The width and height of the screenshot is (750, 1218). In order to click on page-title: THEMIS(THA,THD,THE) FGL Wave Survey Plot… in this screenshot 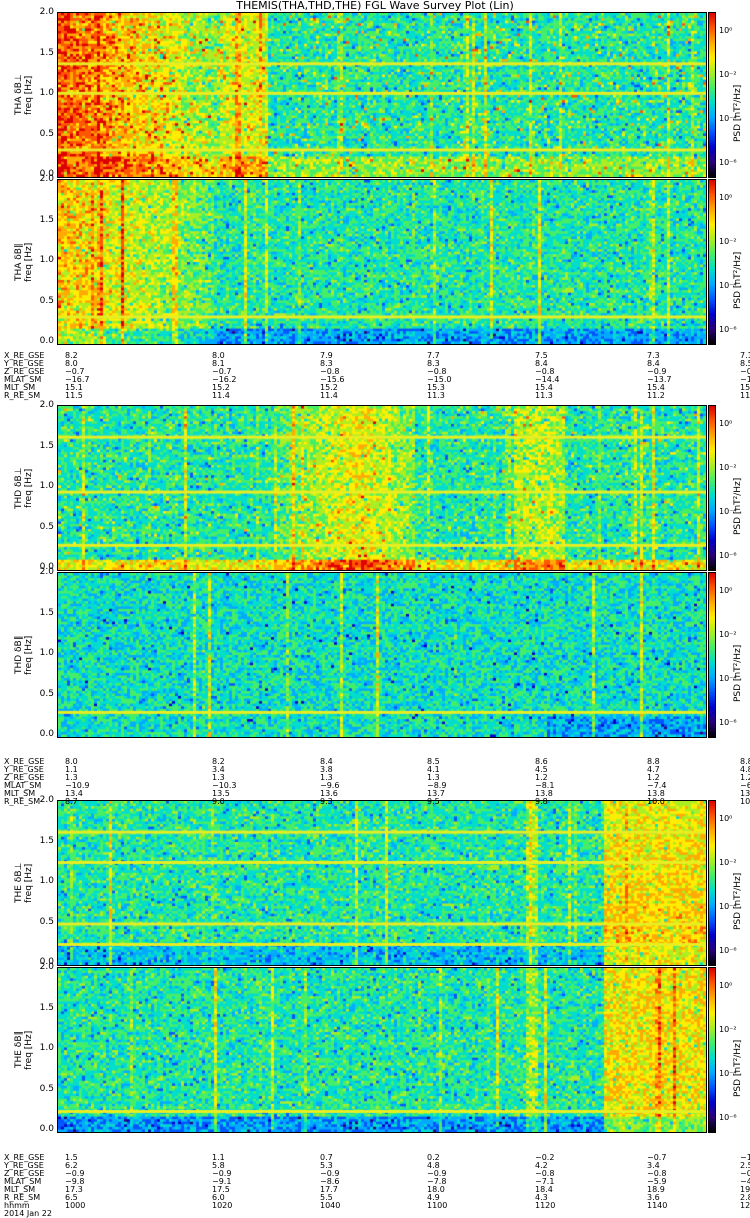, I will do `click(375, 6)`.